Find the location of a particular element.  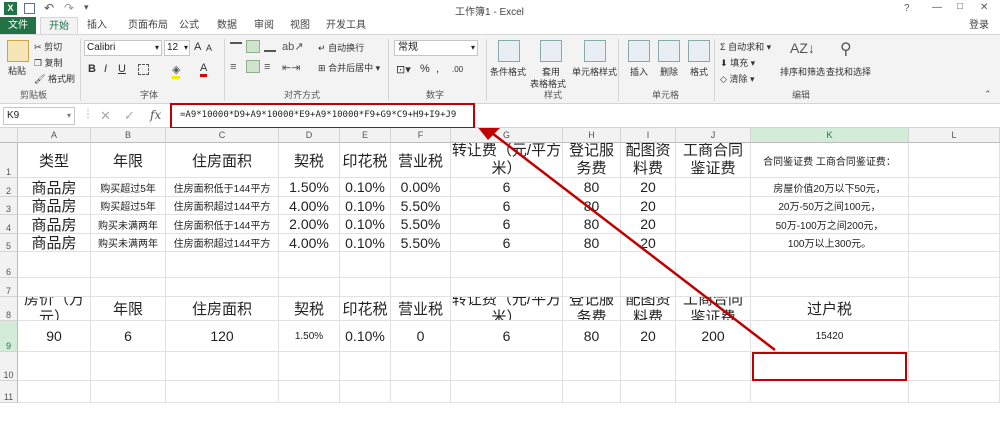

brush-icon: 🖌 is located at coordinates (40, 79).